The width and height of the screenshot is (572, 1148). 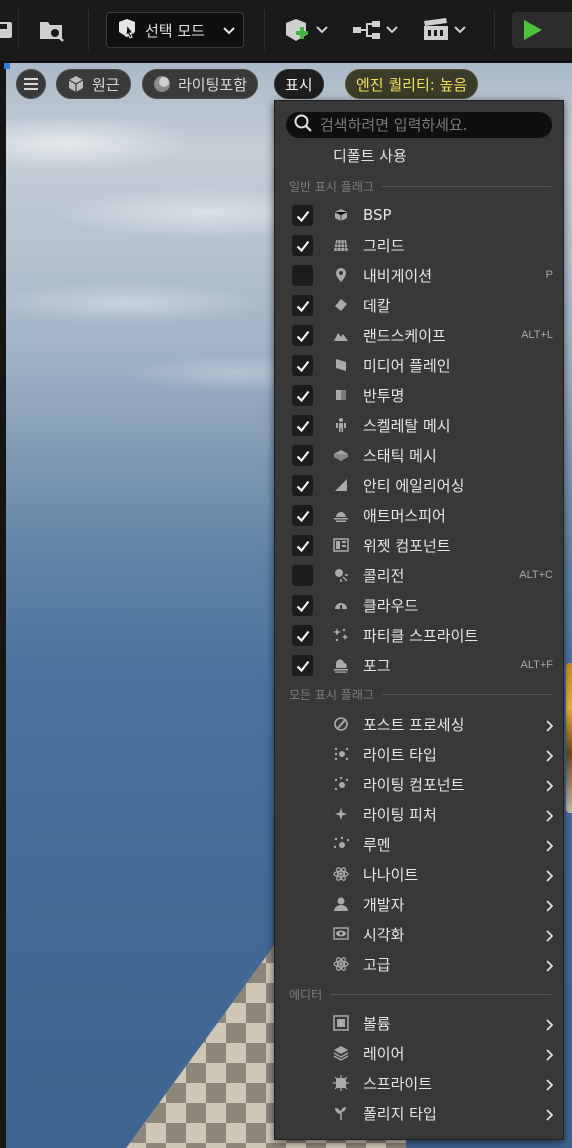 I want to click on show-flag-item: 스켈레탈 메시, so click(x=420, y=425).